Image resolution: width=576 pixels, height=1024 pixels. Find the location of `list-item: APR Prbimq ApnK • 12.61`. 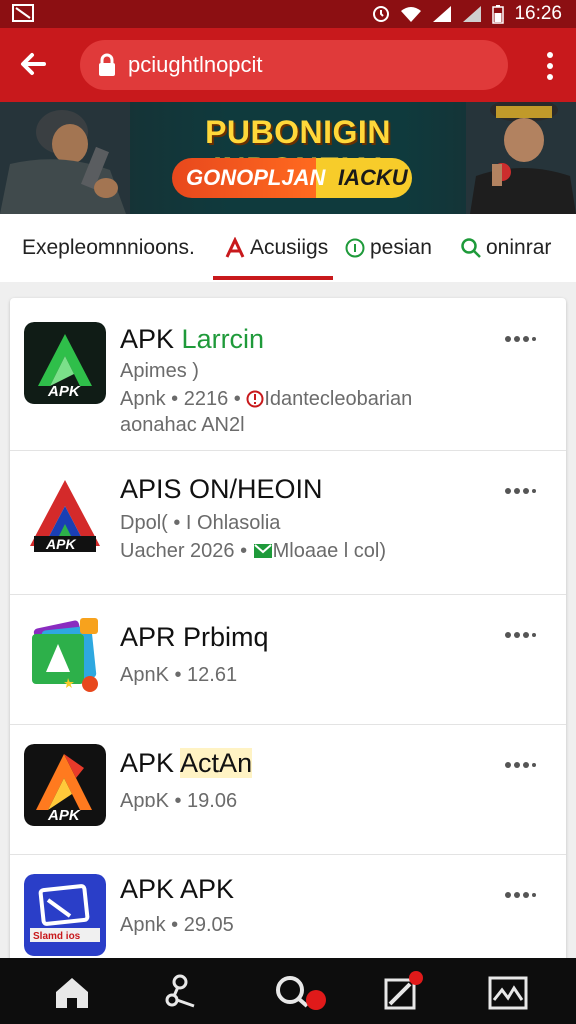

list-item: APR Prbimq ApnK • 12.61 is located at coordinates (288, 659).